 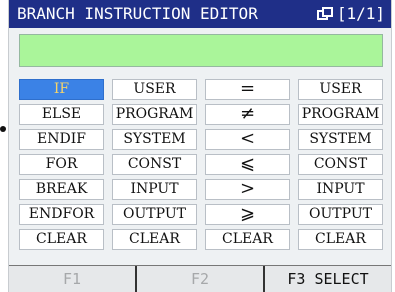 I want to click on cell-less-equal: ⩽, so click(x=247, y=164).